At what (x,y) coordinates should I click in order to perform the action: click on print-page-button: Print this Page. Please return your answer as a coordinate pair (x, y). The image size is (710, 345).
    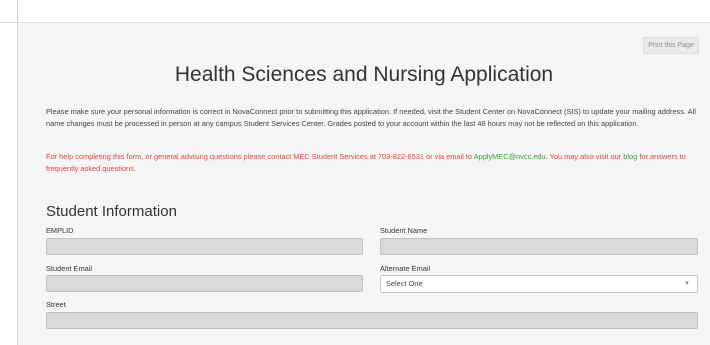
    Looking at the image, I should click on (671, 45).